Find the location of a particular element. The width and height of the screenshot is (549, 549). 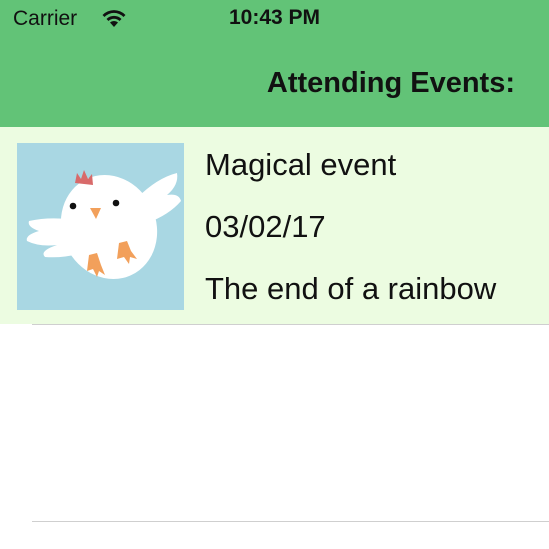

row-separator is located at coordinates (290, 521).